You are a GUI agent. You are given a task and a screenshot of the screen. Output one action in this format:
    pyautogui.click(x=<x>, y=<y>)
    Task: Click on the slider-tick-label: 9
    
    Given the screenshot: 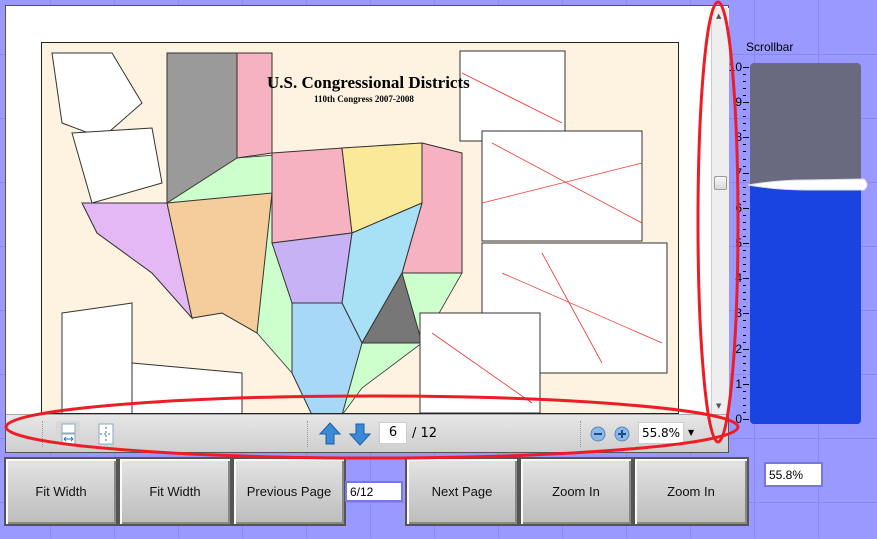 What is the action you would take?
    pyautogui.click(x=738, y=102)
    